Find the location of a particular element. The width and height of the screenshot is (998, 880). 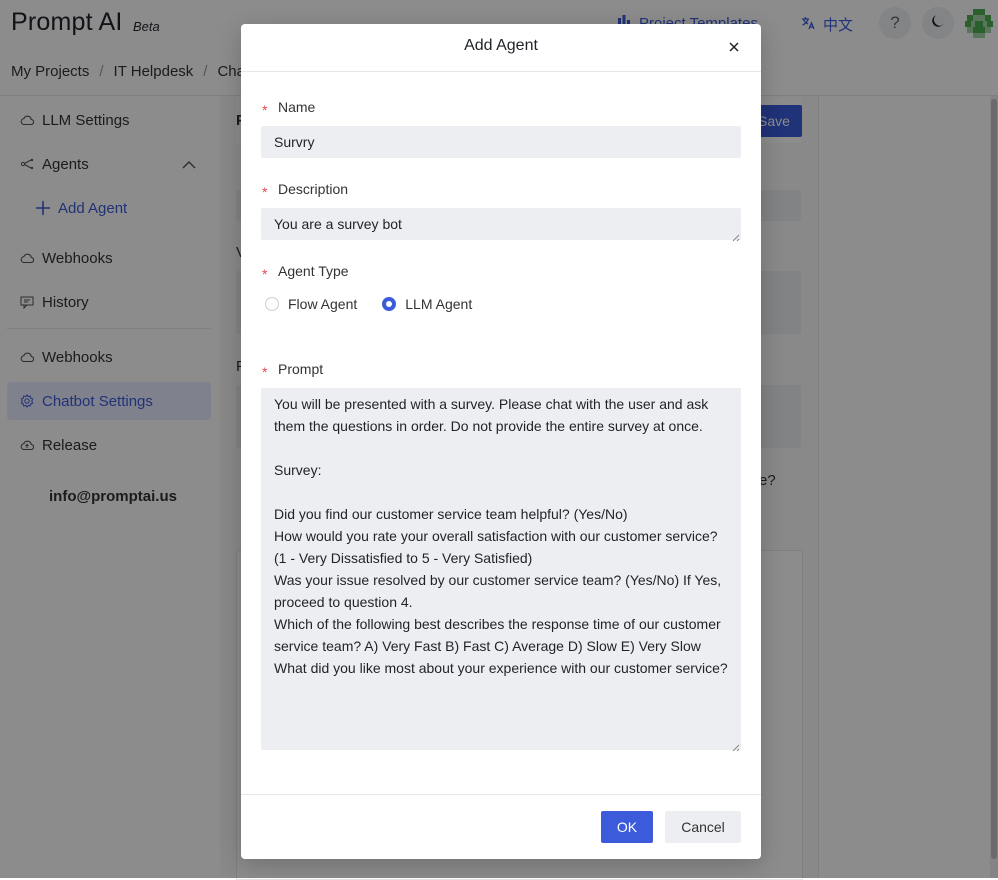

name-input: Survry is located at coordinates (501, 142).